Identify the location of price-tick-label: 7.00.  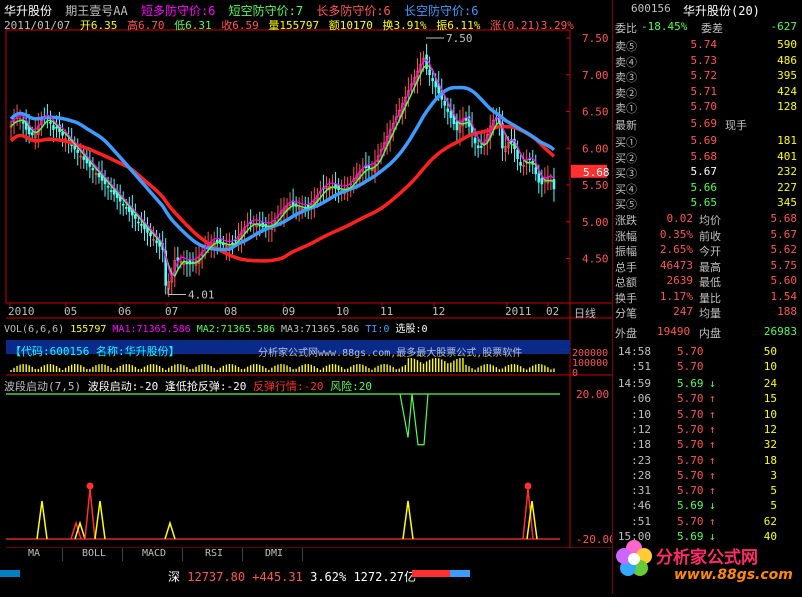
(595, 75).